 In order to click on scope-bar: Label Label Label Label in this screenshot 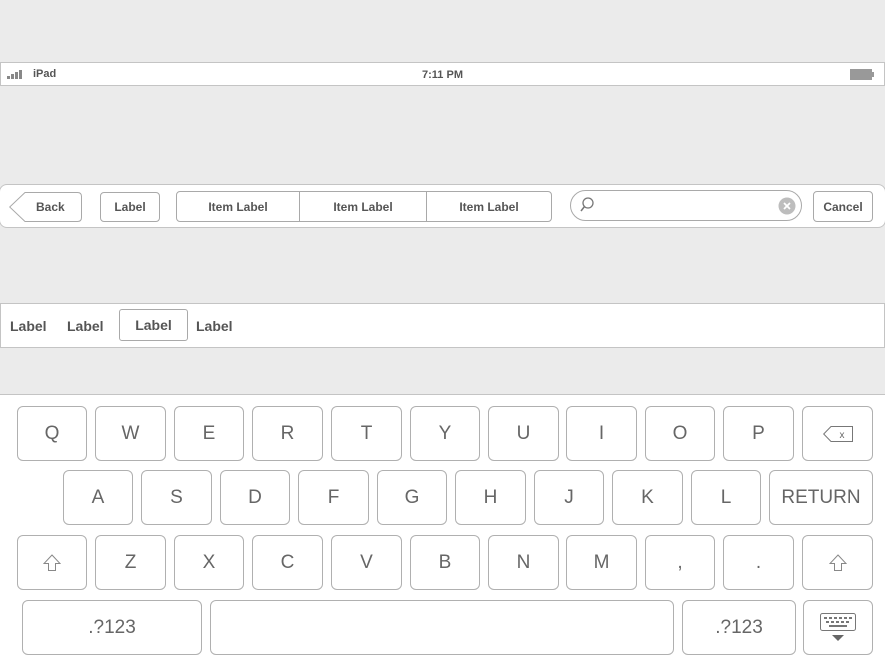, I will do `click(442, 325)`.